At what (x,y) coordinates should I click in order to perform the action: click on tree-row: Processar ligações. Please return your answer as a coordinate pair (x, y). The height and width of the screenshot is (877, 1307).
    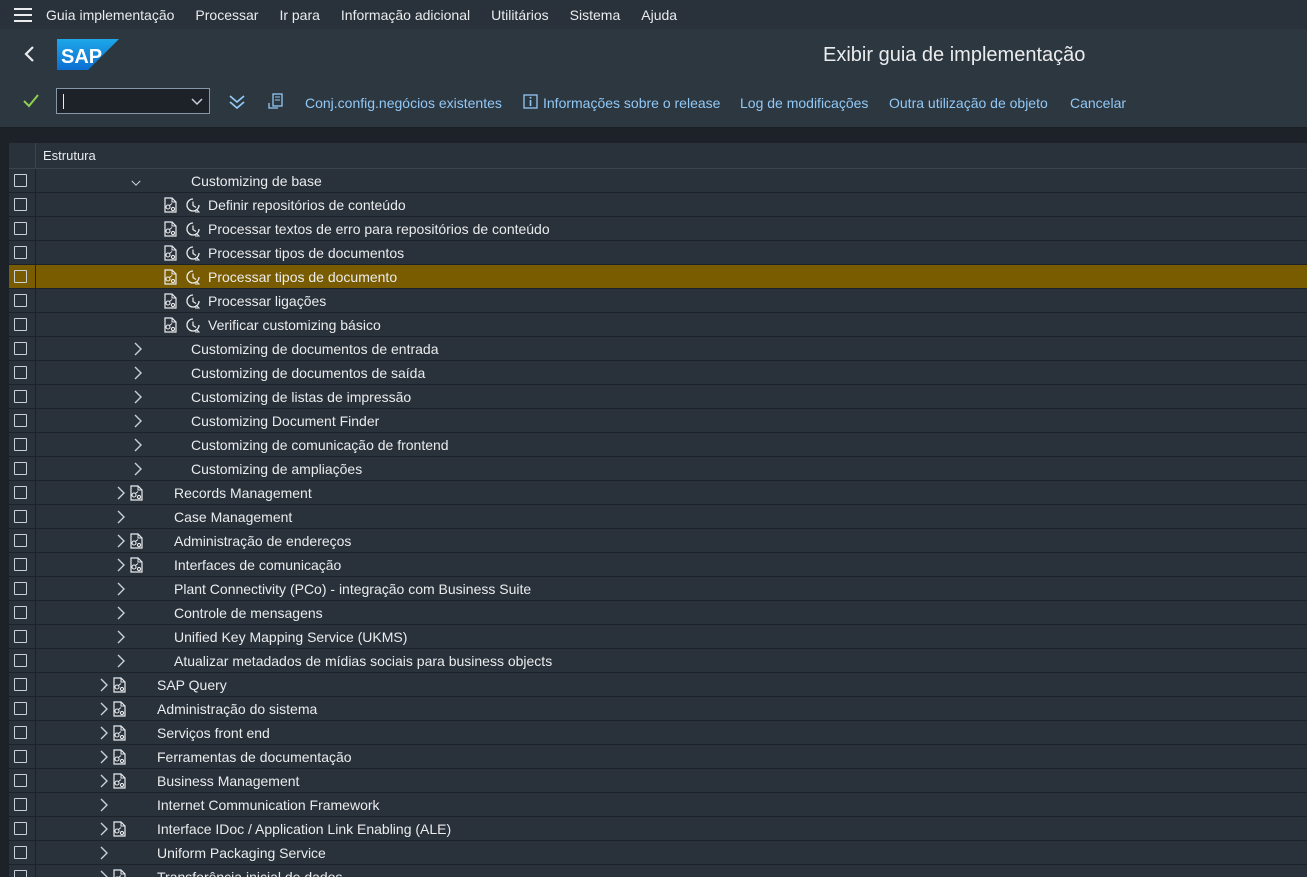
    Looking at the image, I should click on (658, 301).